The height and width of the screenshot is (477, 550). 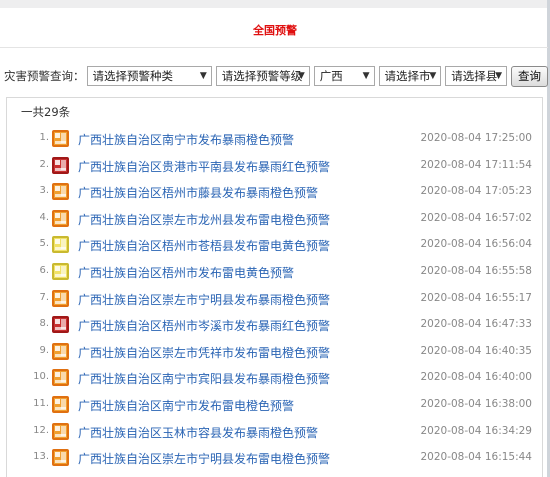 What do you see at coordinates (44, 137) in the screenshot?
I see `item-number: 1.` at bounding box center [44, 137].